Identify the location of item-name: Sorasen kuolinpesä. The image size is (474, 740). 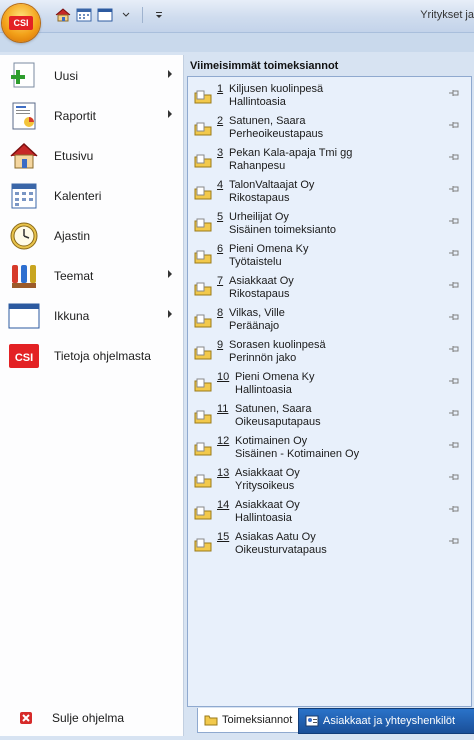
(277, 345).